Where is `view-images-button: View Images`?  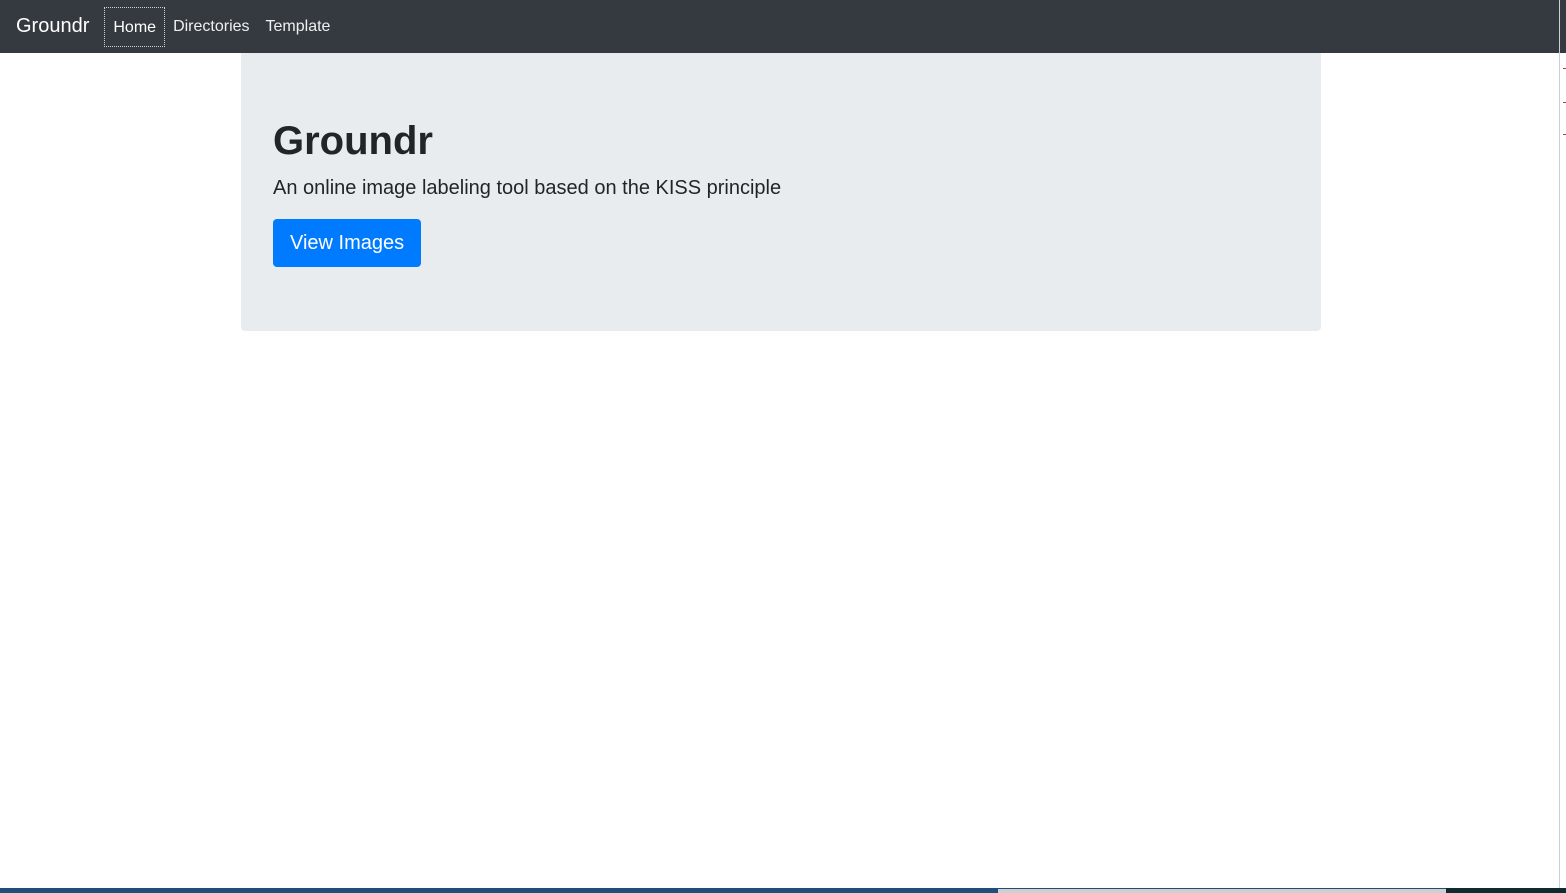
view-images-button: View Images is located at coordinates (347, 243).